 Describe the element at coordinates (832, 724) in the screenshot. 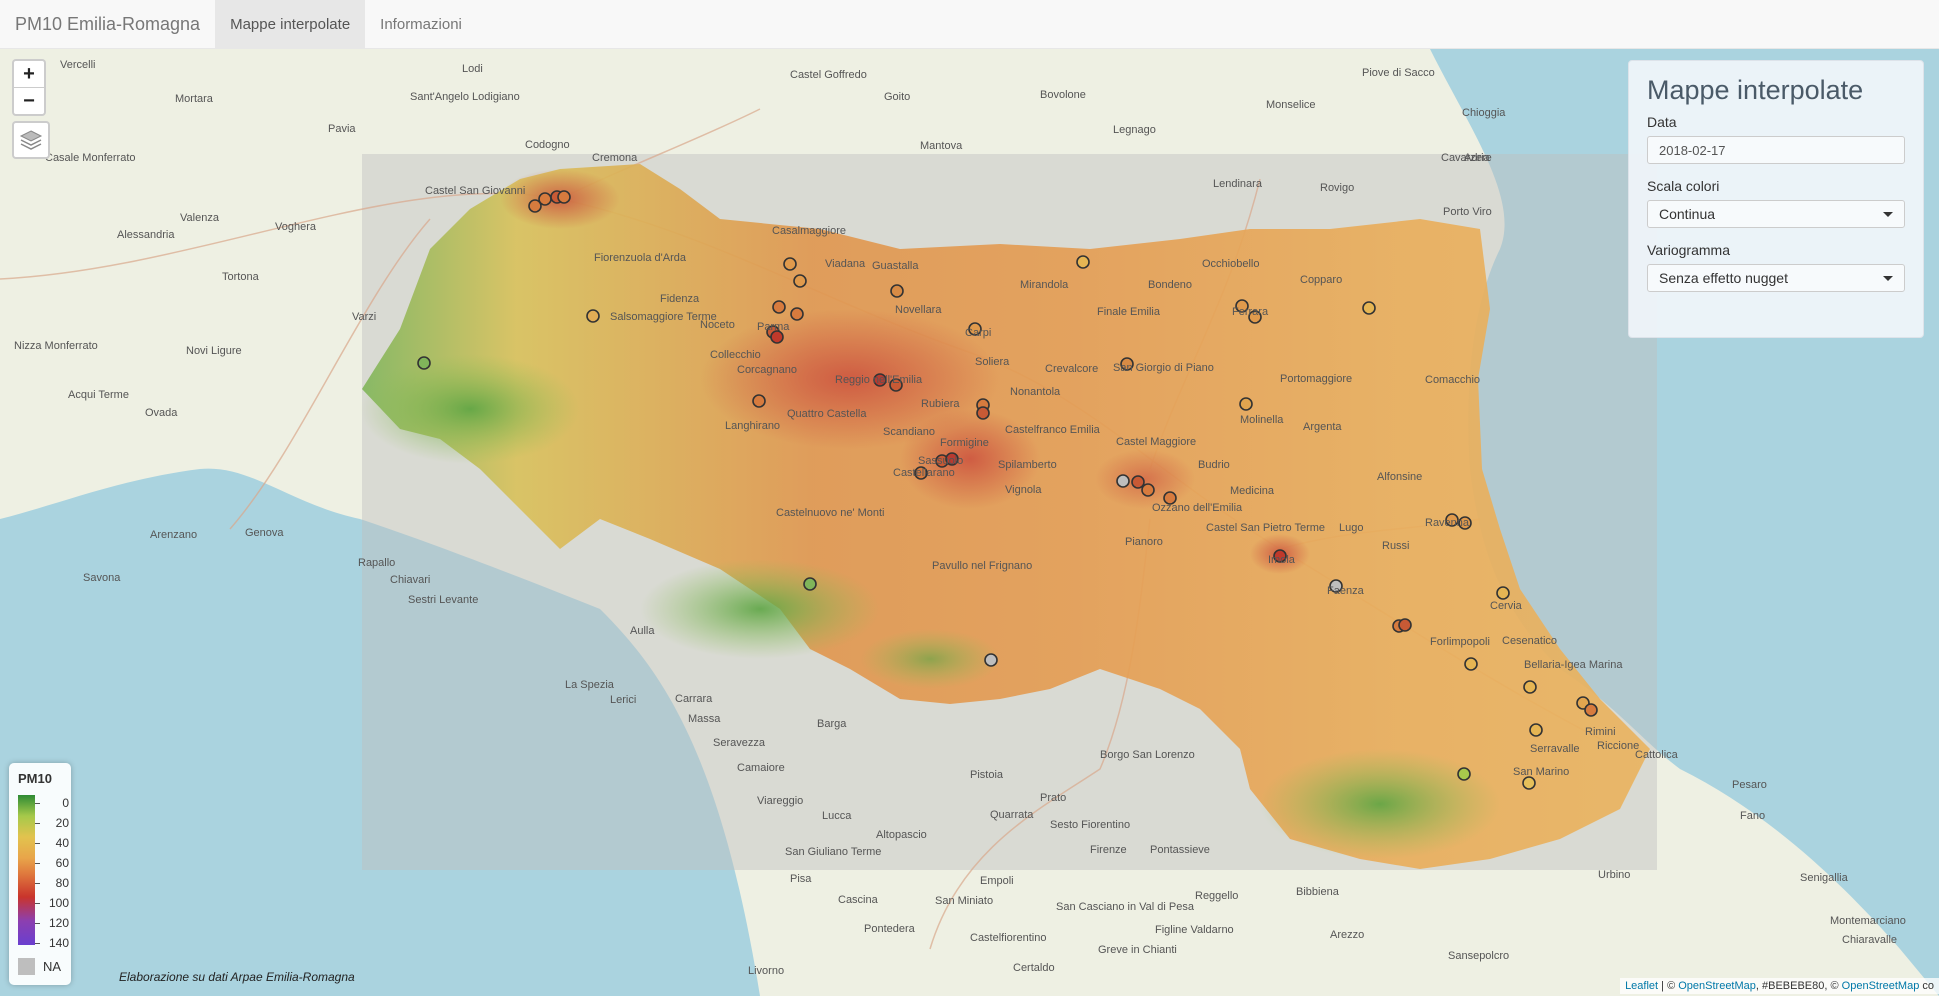

I see `place-label: Barga` at that location.